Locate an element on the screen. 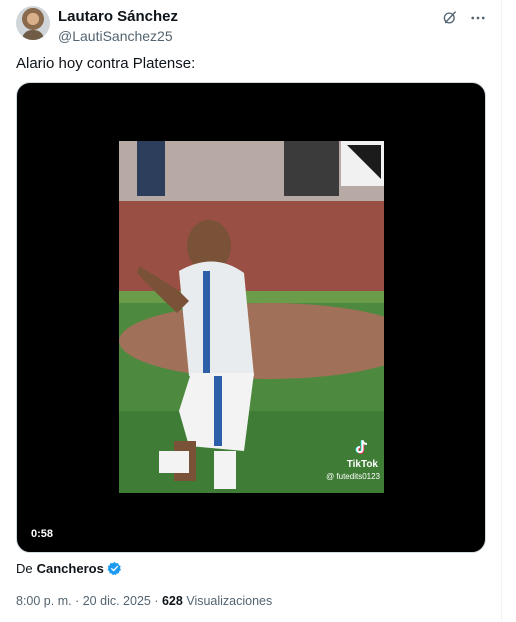 The width and height of the screenshot is (516, 622). tiktok-watermark: TikTok @ futedits0123 is located at coordinates (353, 459).